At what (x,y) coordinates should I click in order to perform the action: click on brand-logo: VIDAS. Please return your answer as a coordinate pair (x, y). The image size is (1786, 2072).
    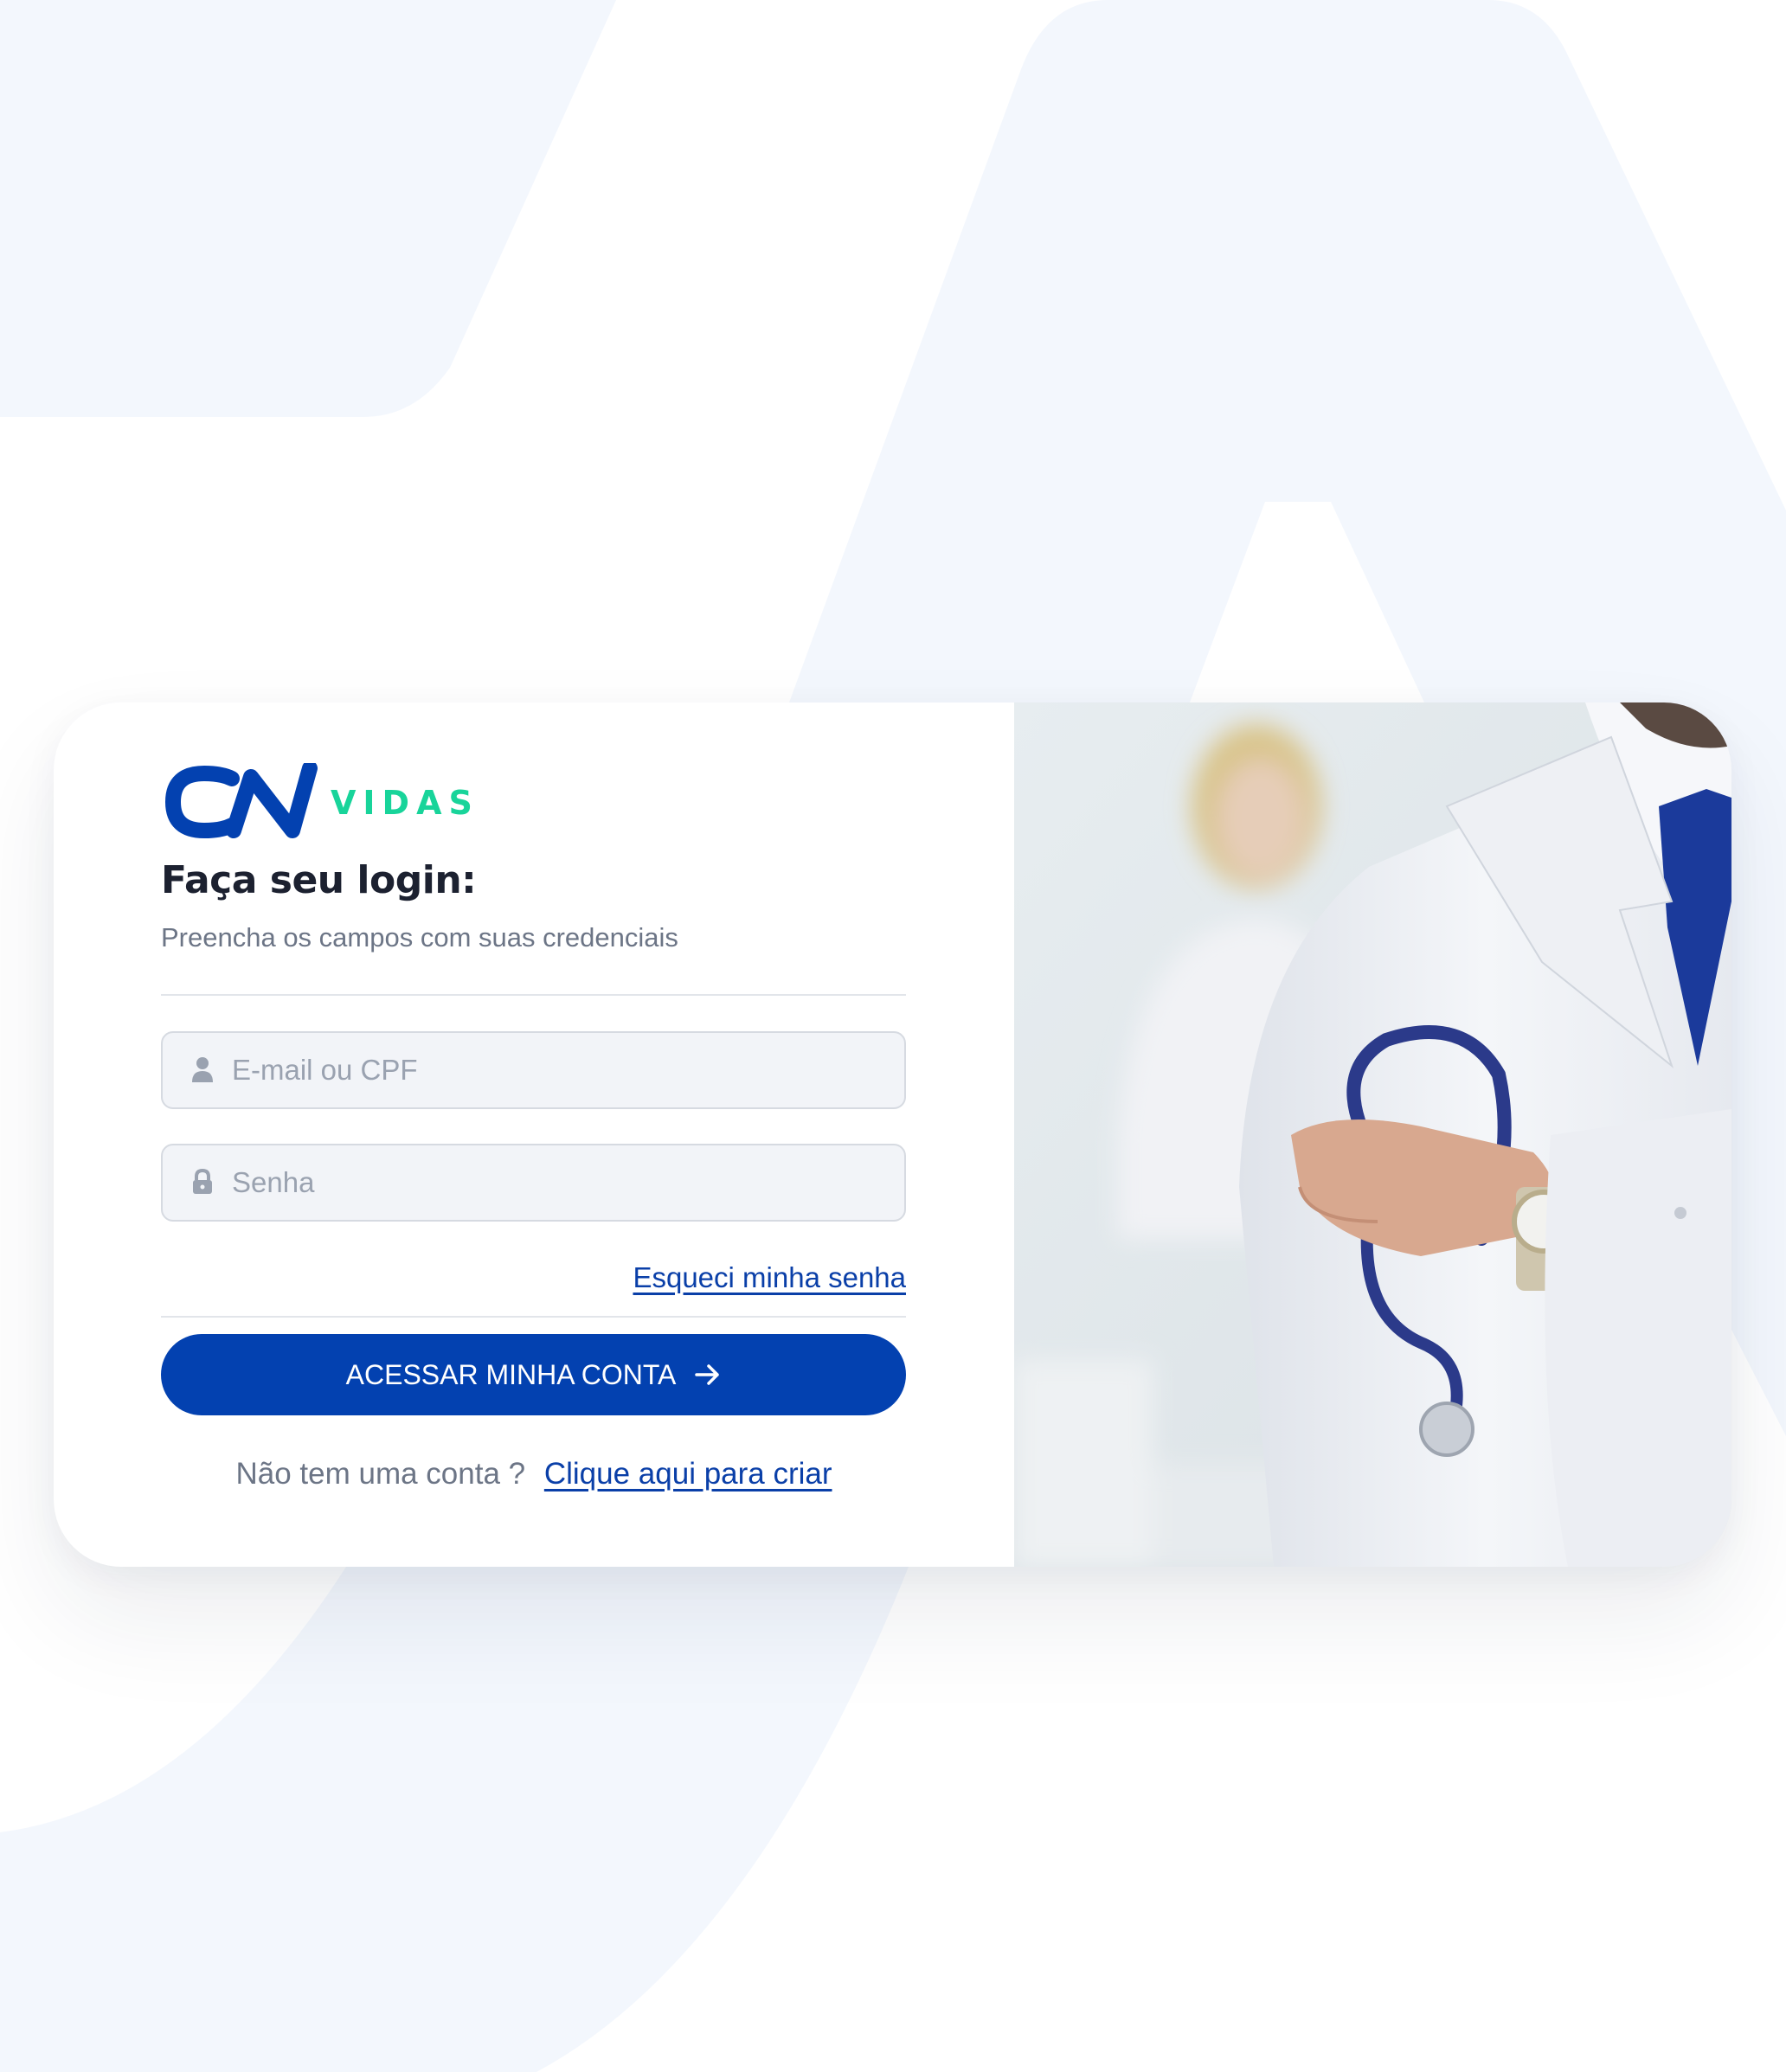
    Looking at the image, I should click on (325, 802).